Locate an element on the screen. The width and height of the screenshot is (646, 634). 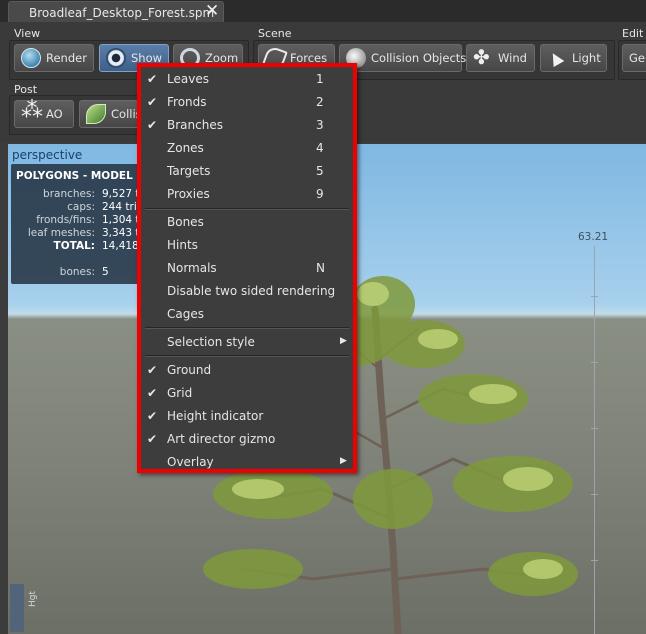
menu-item-label: Bones is located at coordinates (185, 222).